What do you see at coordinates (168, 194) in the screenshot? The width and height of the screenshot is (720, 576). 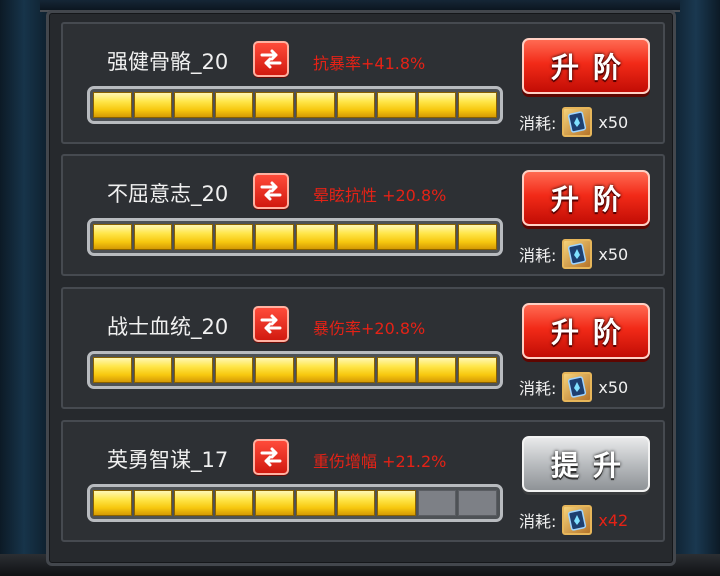 I see `skill-name: 不屈意志_20` at bounding box center [168, 194].